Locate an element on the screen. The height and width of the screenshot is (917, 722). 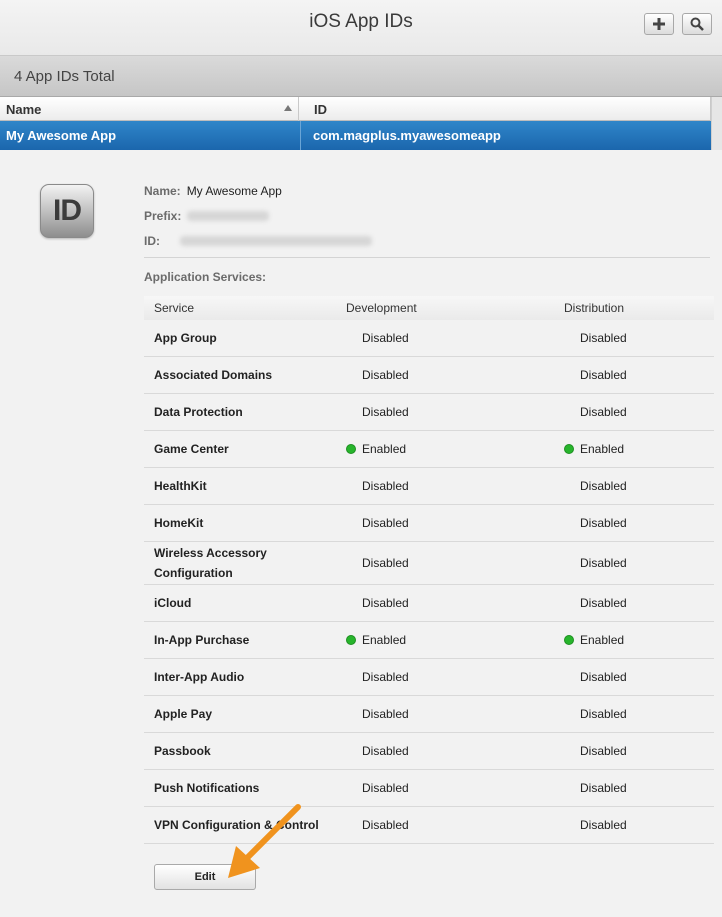
name-line: Name: My Awesome App is located at coordinates (213, 191).